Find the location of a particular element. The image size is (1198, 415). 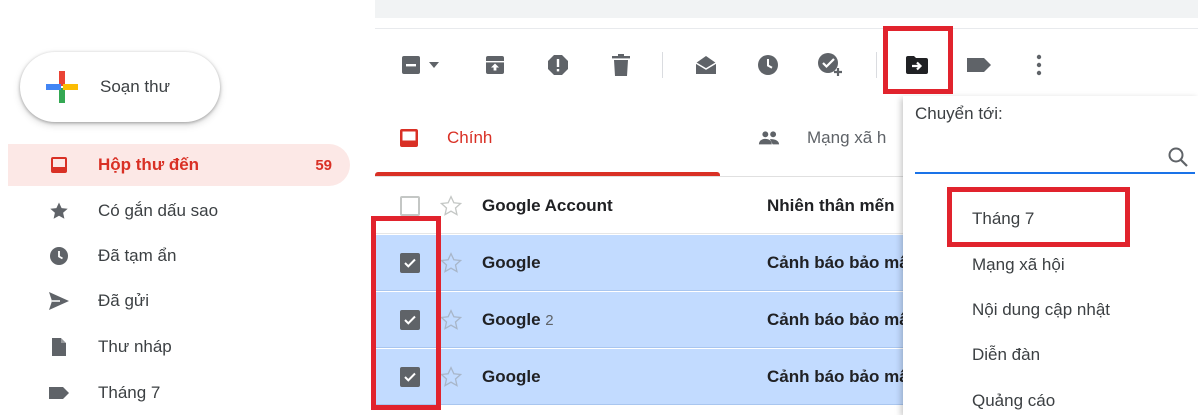

move-option-forums: Diễn đàn is located at coordinates (1006, 355).